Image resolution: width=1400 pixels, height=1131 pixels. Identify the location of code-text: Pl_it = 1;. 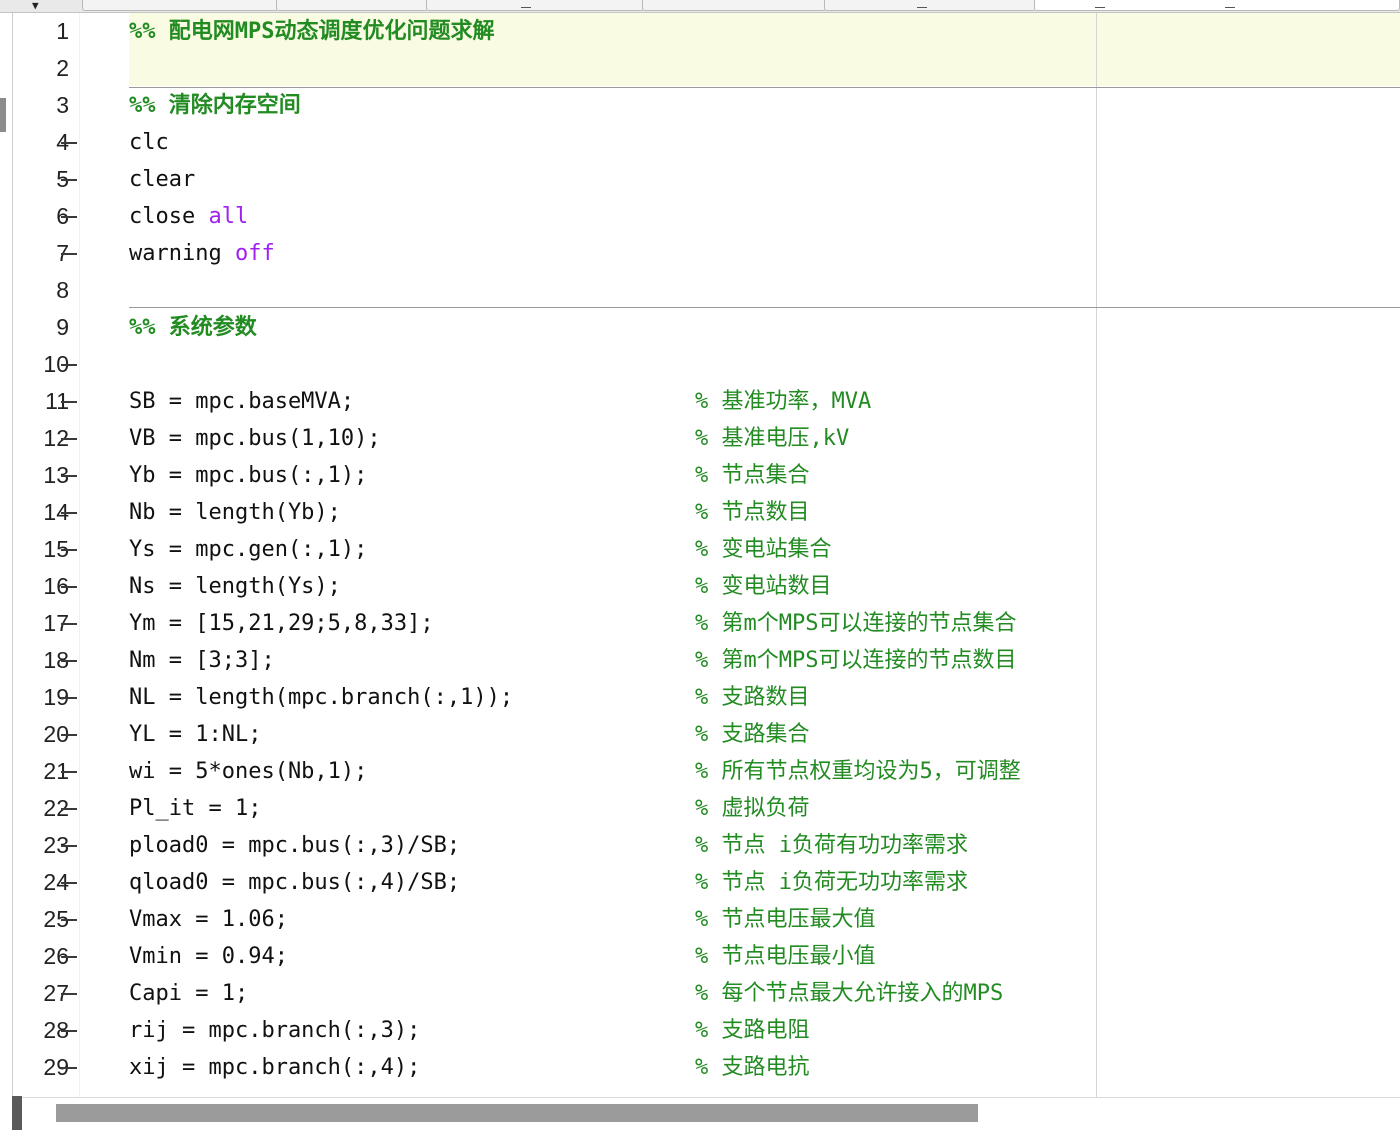
(195, 808).